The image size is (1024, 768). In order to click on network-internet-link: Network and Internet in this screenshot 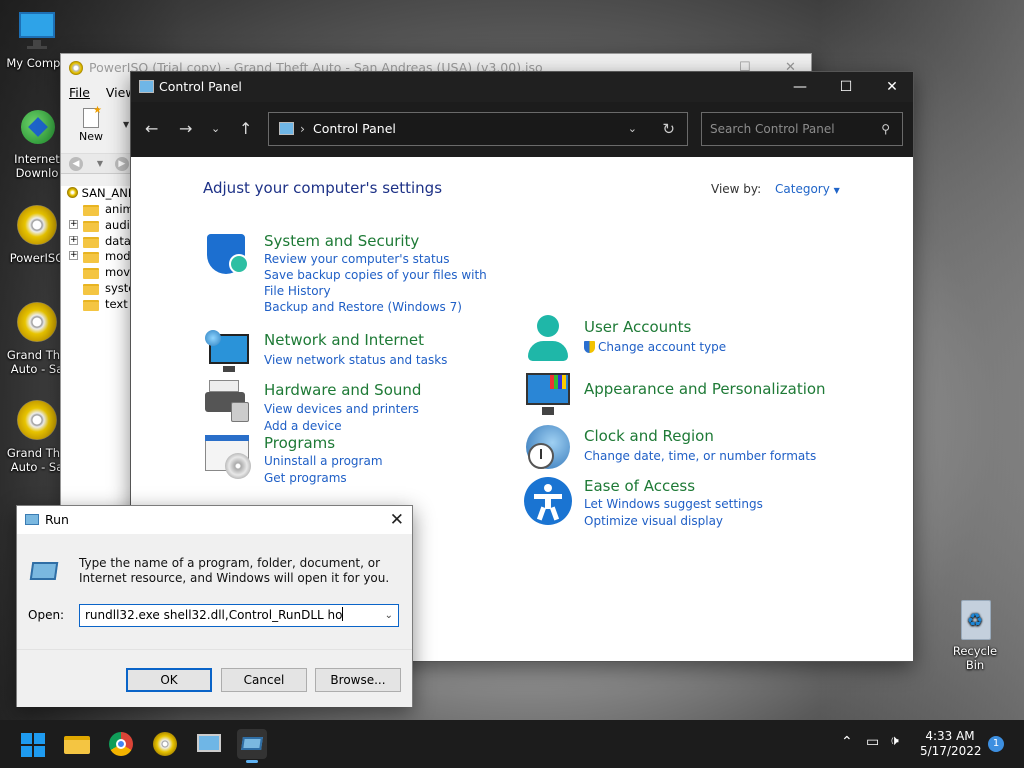, I will do `click(355, 340)`.